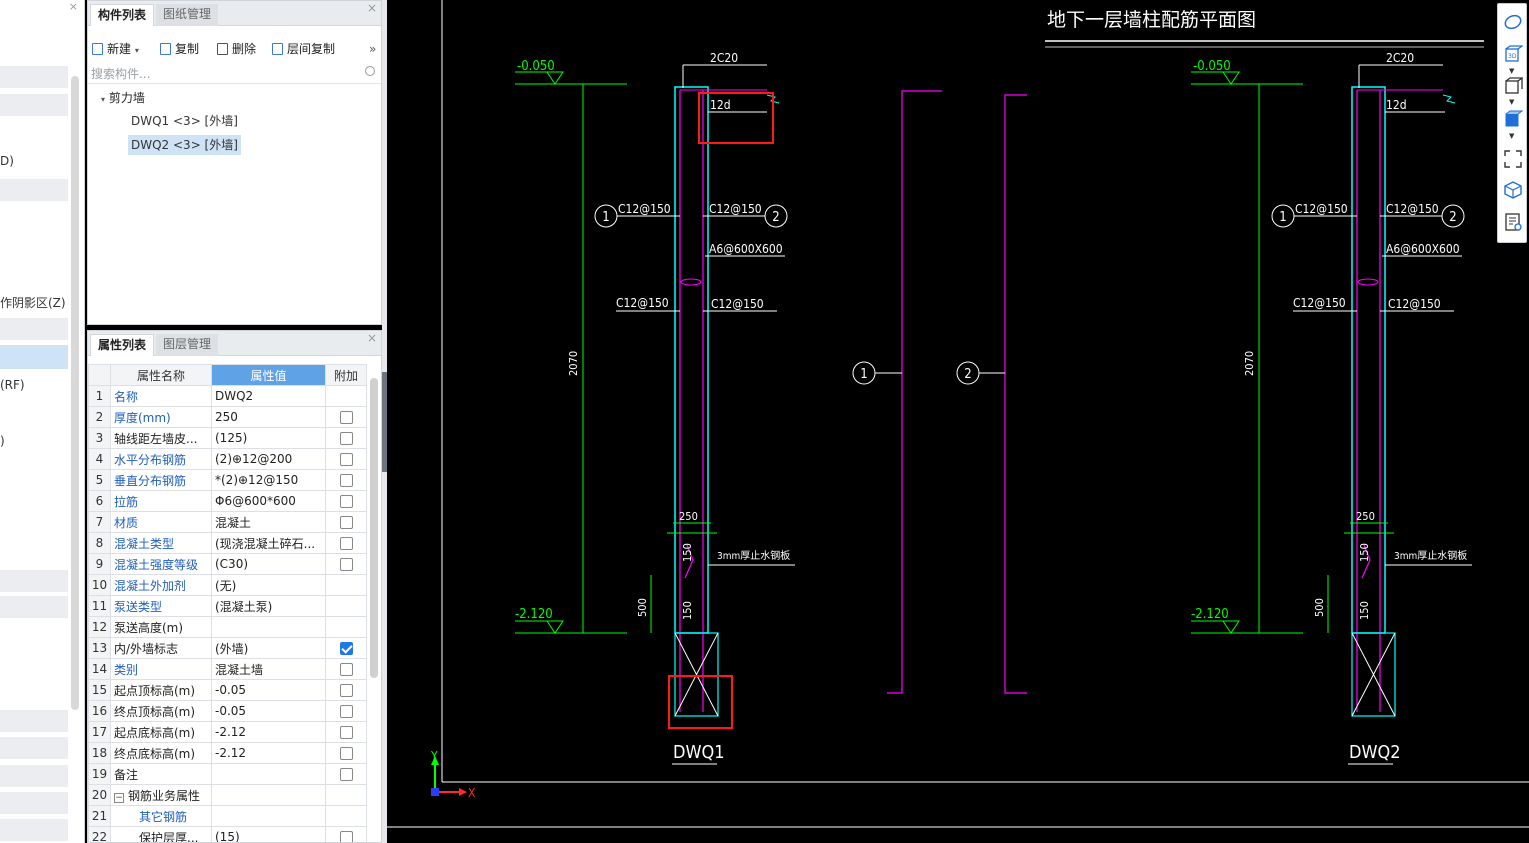  What do you see at coordinates (161, 480) in the screenshot?
I see `property-name: 垂直分布钢筋` at bounding box center [161, 480].